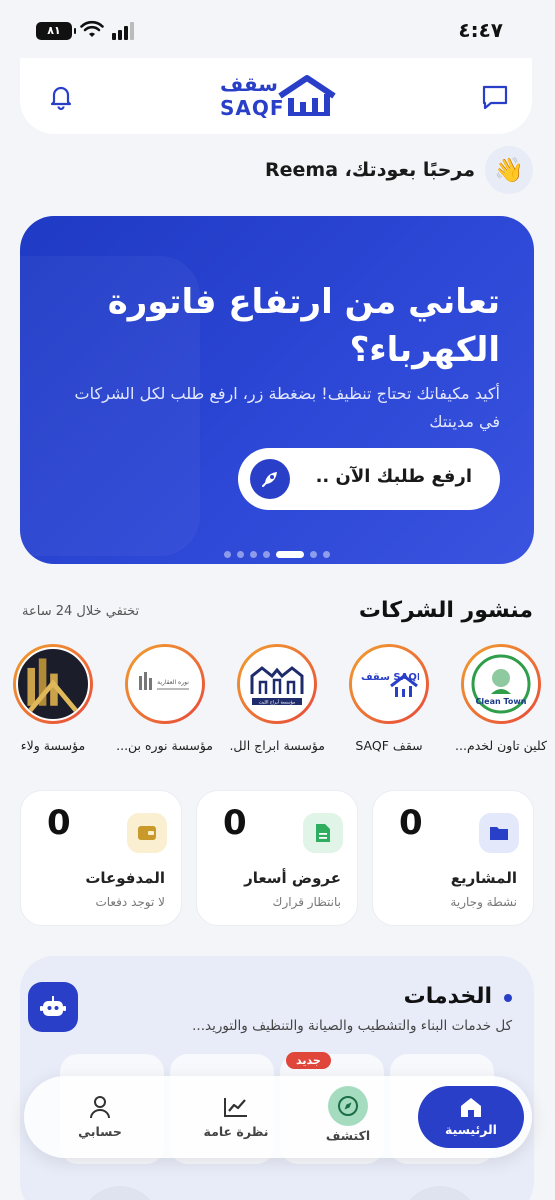 The image size is (555, 1200). I want to click on signal-icon, so click(123, 31).